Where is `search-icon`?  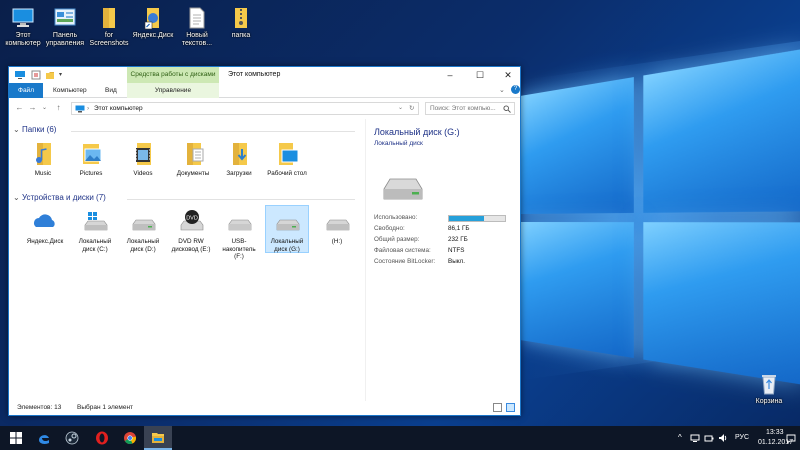
search-icon is located at coordinates (507, 109).